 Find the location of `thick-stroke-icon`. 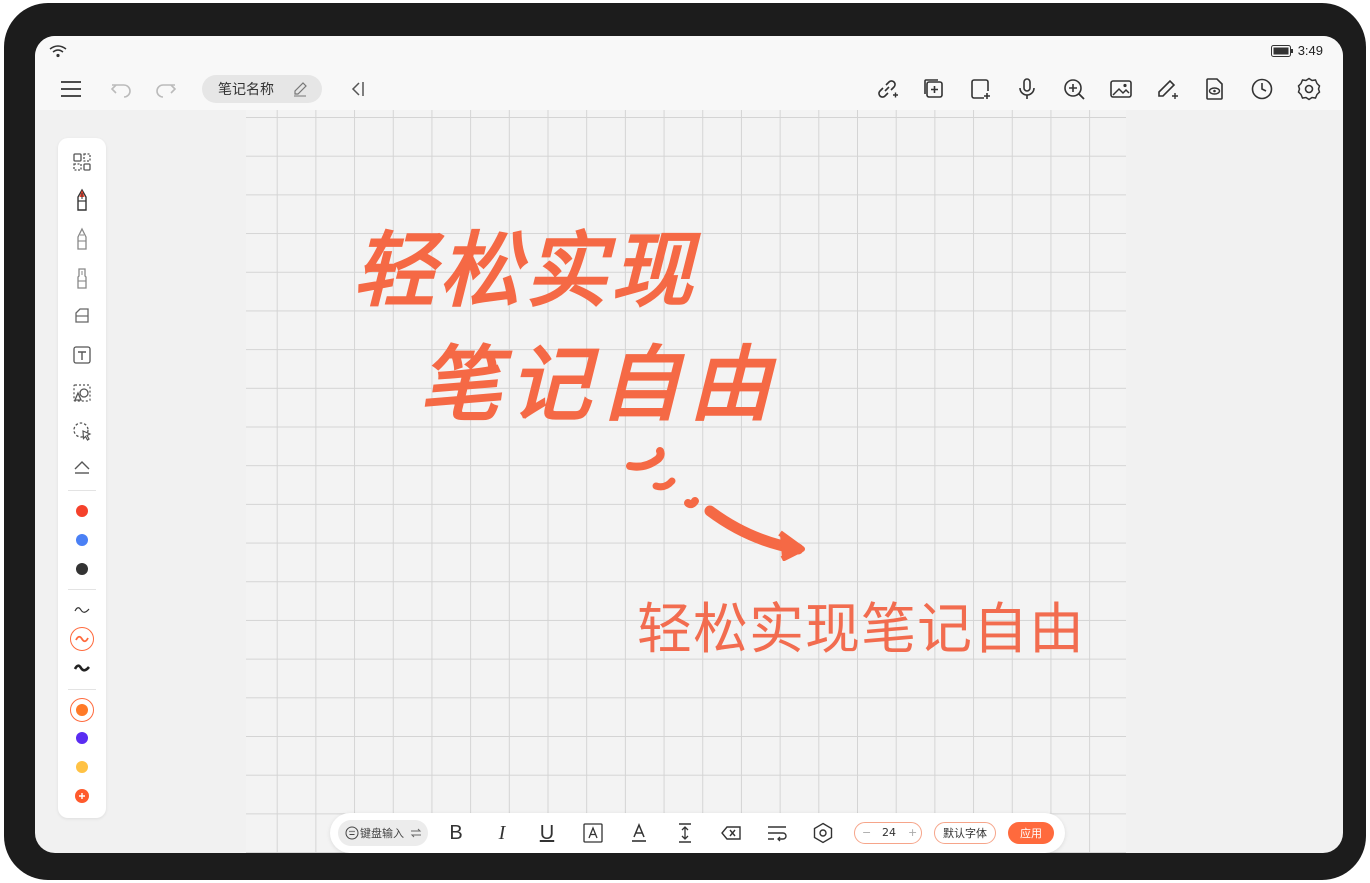

thick-stroke-icon is located at coordinates (82, 668).